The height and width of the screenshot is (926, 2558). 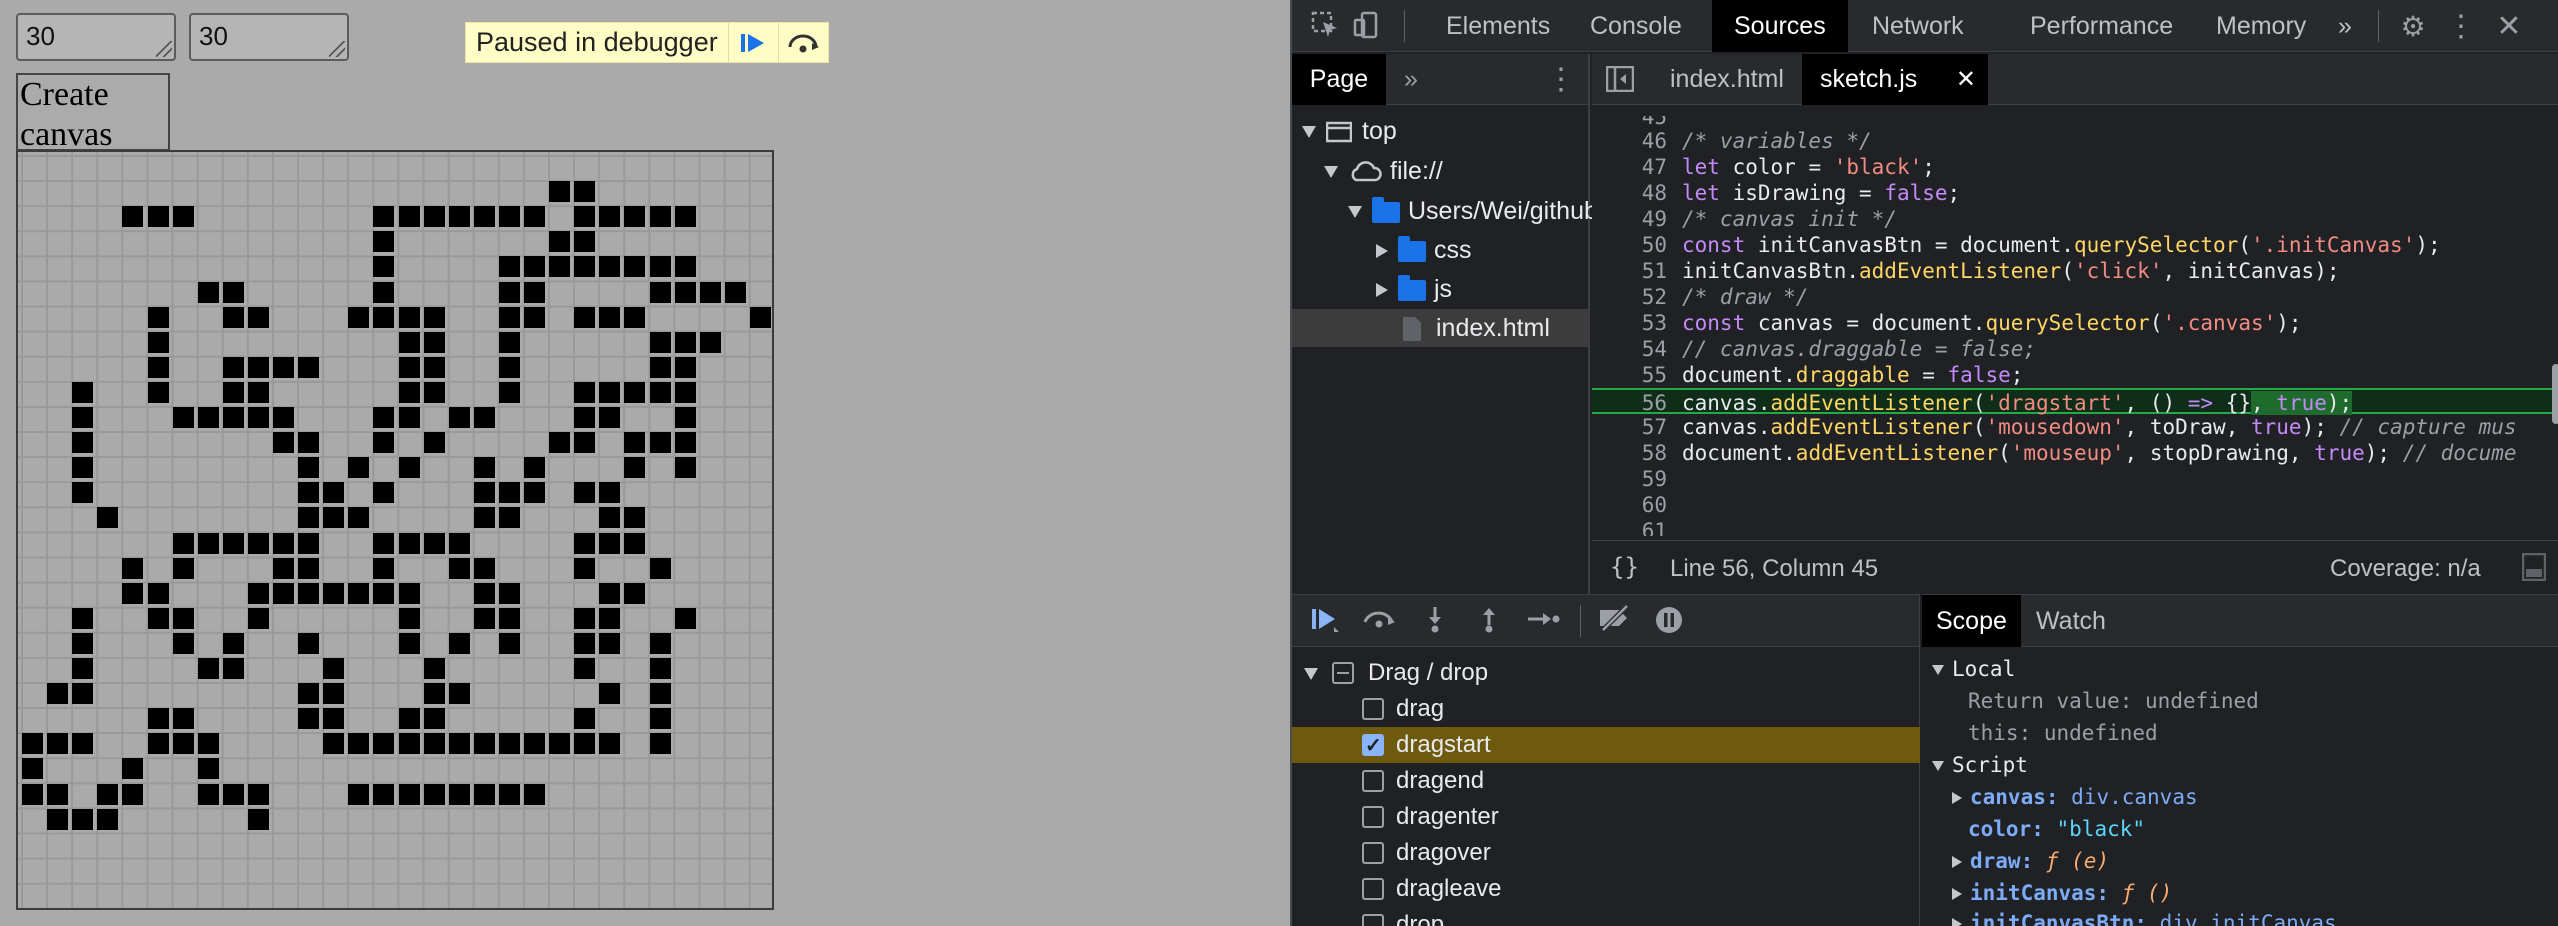 What do you see at coordinates (2509, 27) in the screenshot?
I see `close-icon: ✕` at bounding box center [2509, 27].